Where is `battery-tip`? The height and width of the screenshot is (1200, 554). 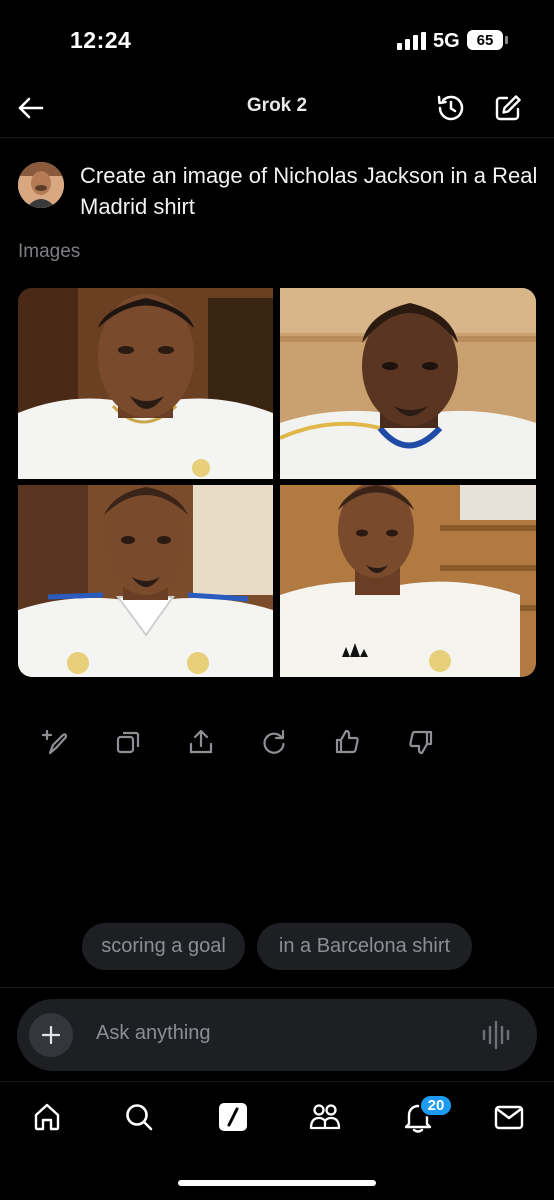 battery-tip is located at coordinates (506, 40).